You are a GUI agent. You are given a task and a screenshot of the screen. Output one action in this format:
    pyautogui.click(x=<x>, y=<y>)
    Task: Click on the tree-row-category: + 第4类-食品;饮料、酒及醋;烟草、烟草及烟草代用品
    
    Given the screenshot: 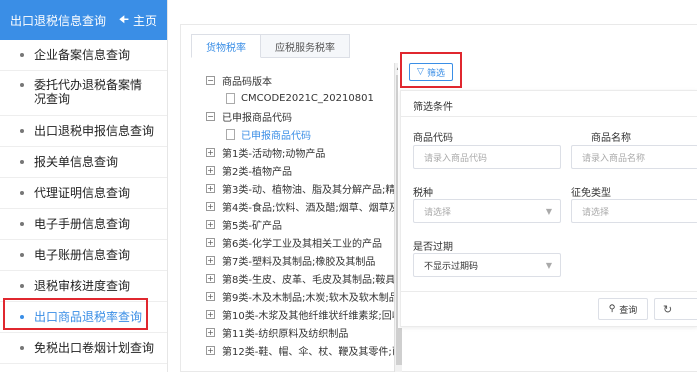 What is the action you would take?
    pyautogui.click(x=301, y=206)
    